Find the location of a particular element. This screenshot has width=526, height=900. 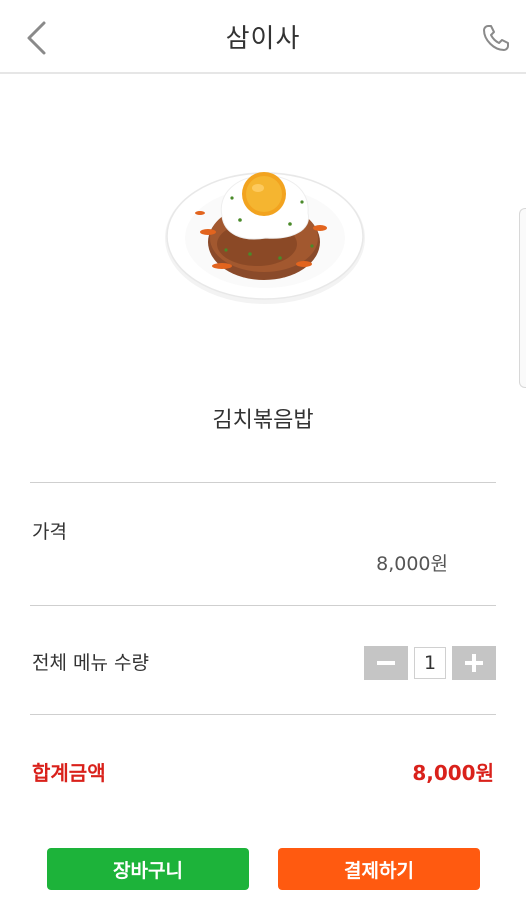

increase-button is located at coordinates (474, 663).